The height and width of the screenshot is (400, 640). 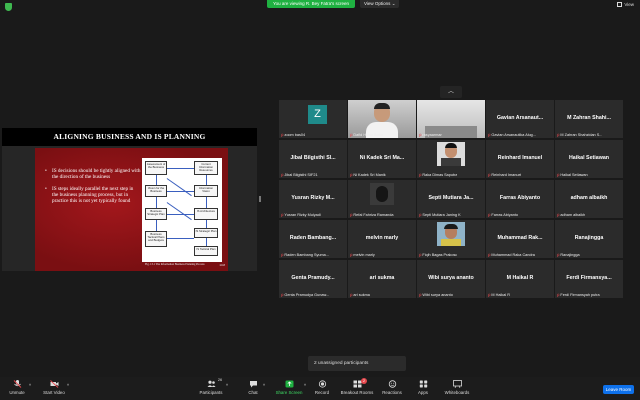 What do you see at coordinates (451, 239) in the screenshot?
I see `participant-tile: ꝑFiqih Bagas Prakoso` at bounding box center [451, 239].